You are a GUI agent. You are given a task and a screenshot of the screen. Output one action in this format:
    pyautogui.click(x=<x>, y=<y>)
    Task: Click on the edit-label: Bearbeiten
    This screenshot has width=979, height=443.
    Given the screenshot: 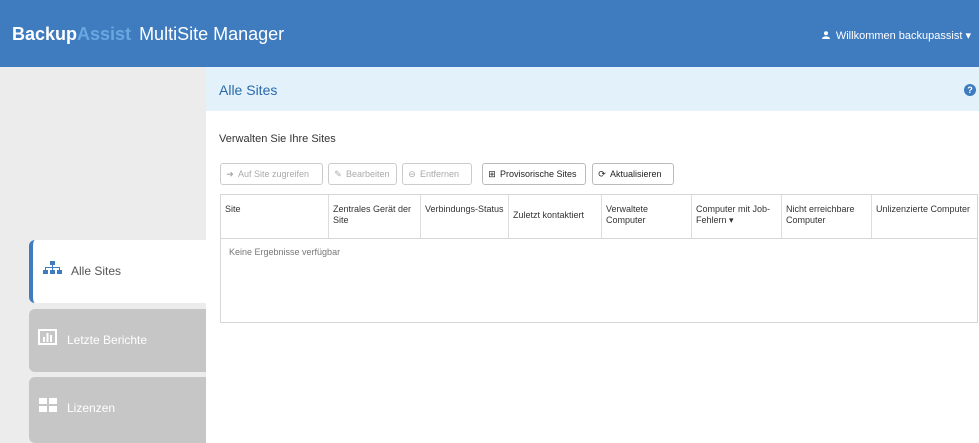 What is the action you would take?
    pyautogui.click(x=368, y=174)
    